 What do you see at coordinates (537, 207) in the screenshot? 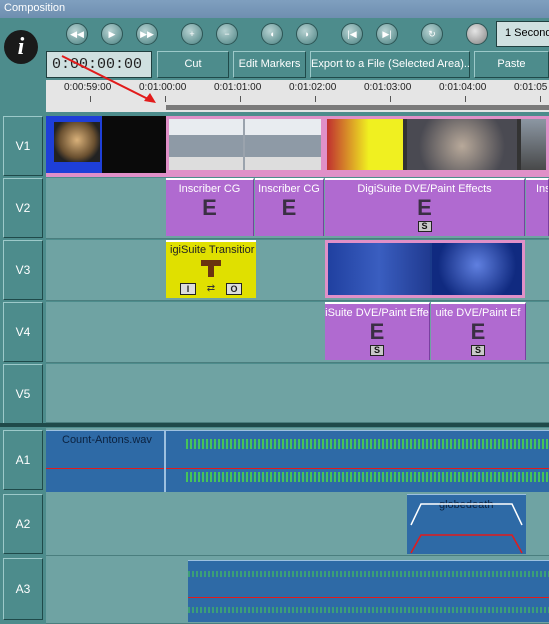
I see `effect-clip: Ins` at bounding box center [537, 207].